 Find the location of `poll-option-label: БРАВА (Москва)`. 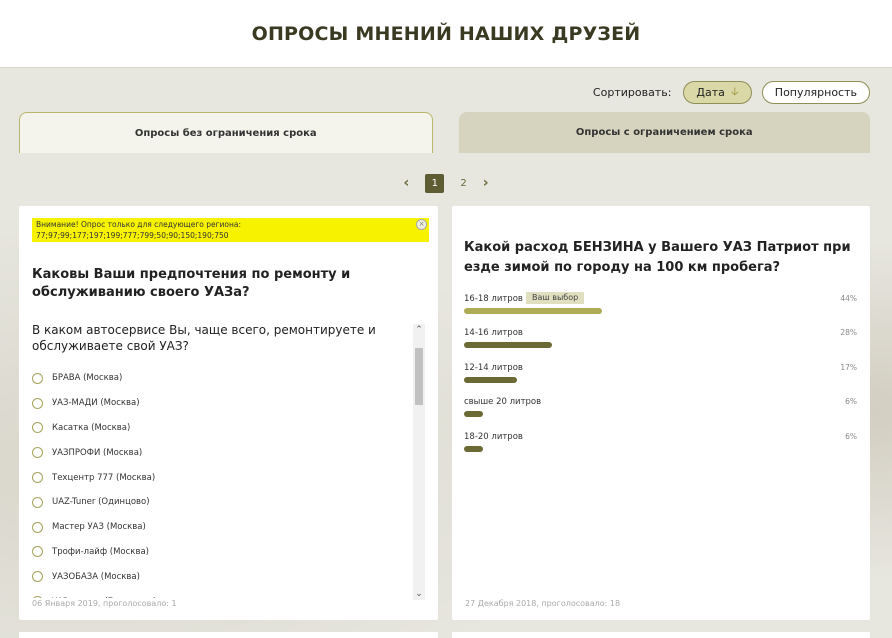

poll-option-label: БРАВА (Москва) is located at coordinates (87, 378).